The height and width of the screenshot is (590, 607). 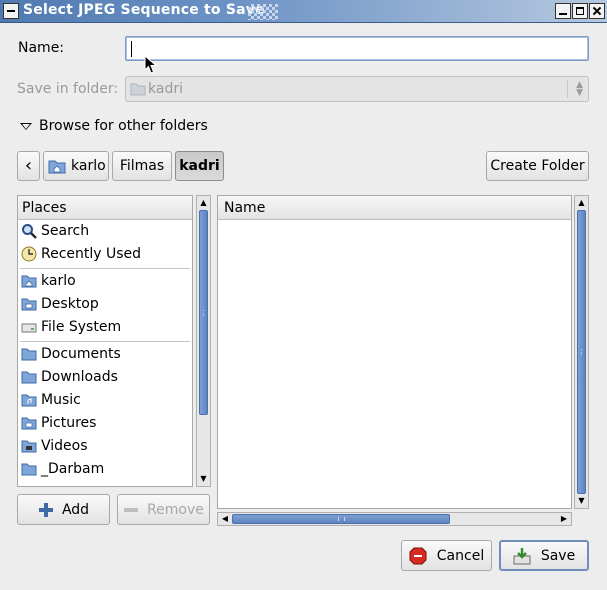 I want to click on path-back-button: ‹, so click(x=28, y=166).